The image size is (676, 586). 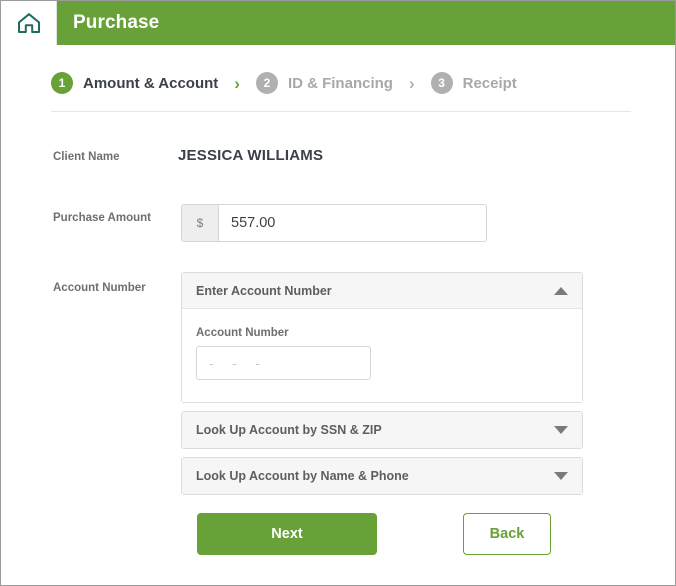 I want to click on home-icon, so click(x=29, y=23).